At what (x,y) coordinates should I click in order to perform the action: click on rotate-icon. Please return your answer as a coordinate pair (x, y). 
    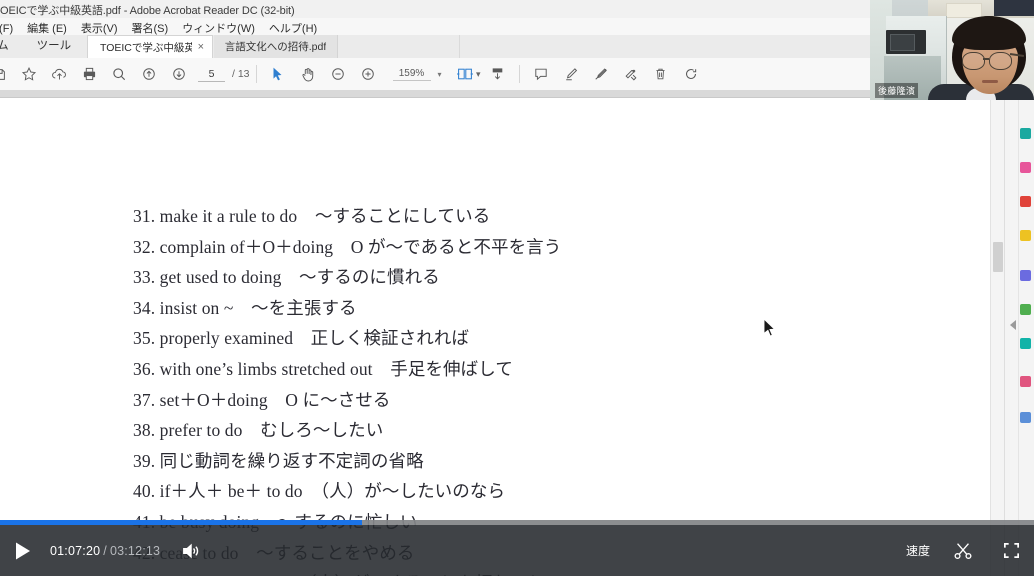
    Looking at the image, I should click on (691, 74).